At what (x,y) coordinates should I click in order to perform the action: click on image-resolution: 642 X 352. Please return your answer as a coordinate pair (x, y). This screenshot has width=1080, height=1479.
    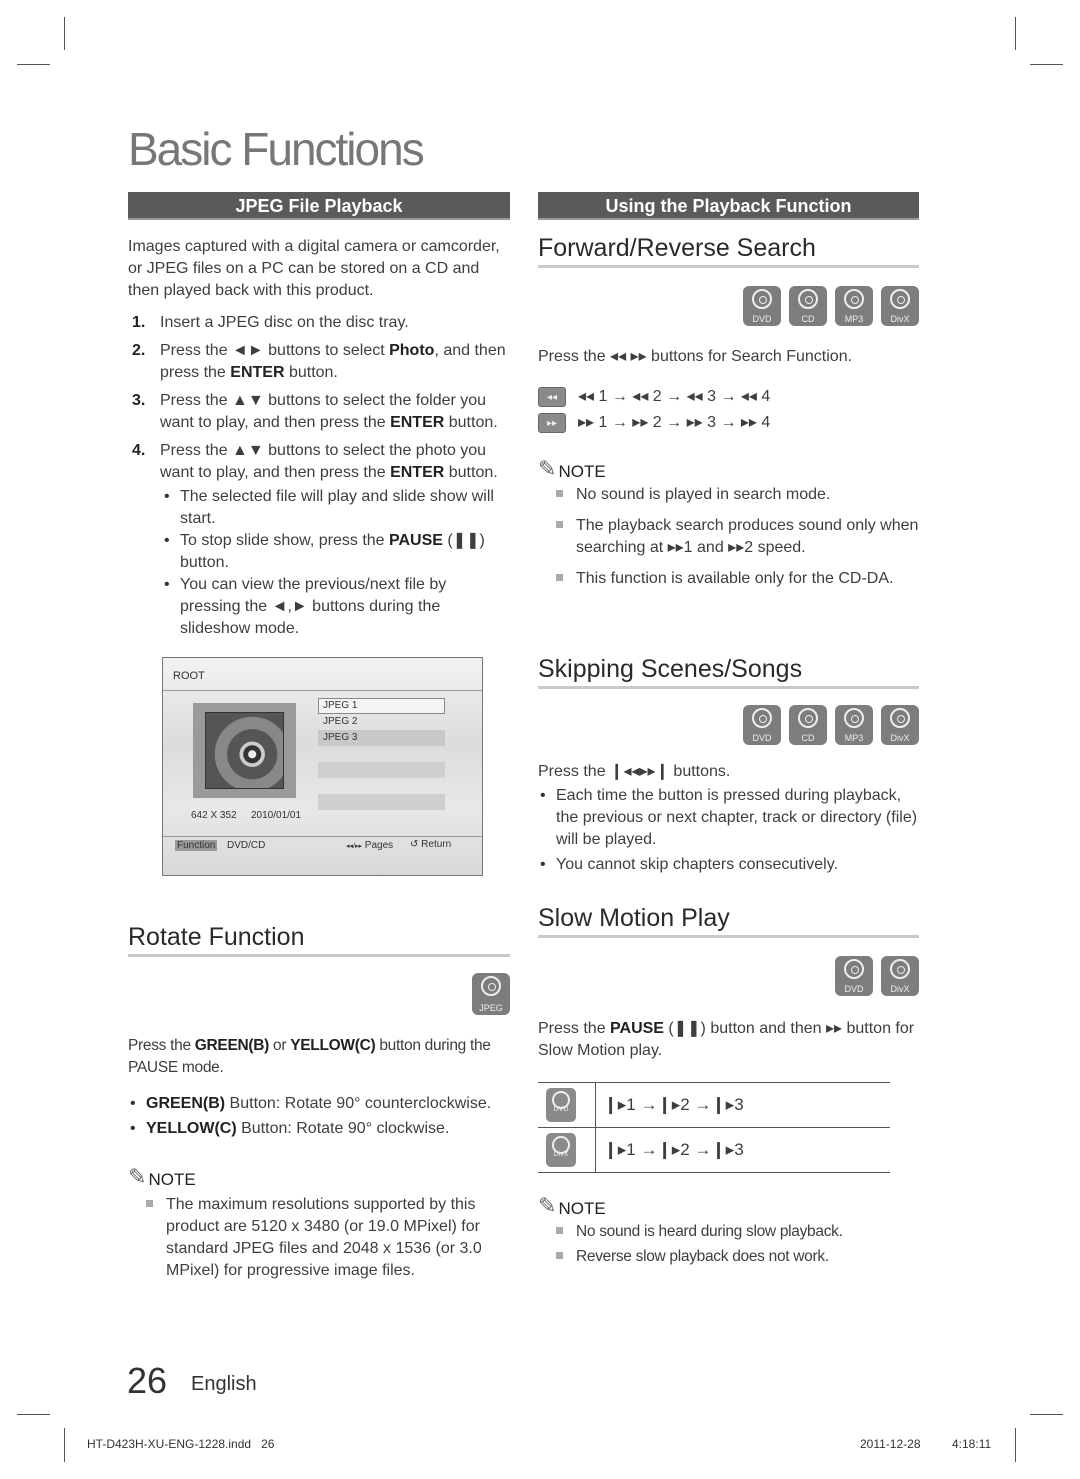
    Looking at the image, I should click on (214, 815).